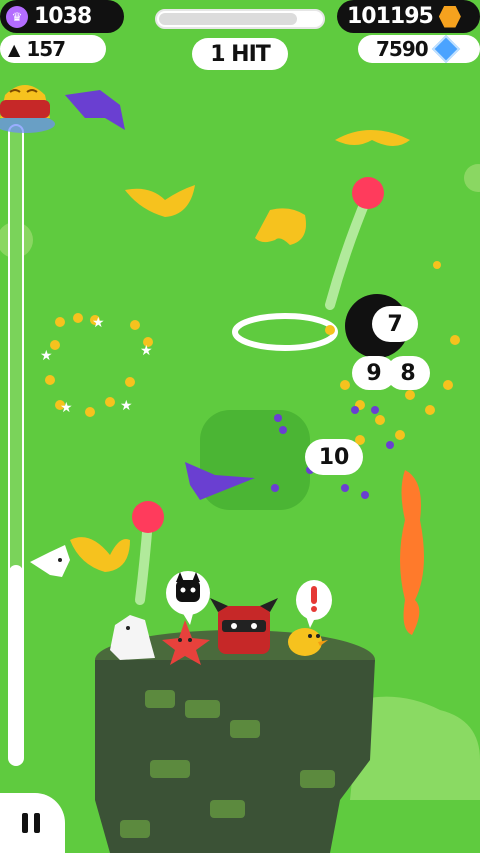  I want to click on coin-counter: ♛ 1038, so click(62, 16).